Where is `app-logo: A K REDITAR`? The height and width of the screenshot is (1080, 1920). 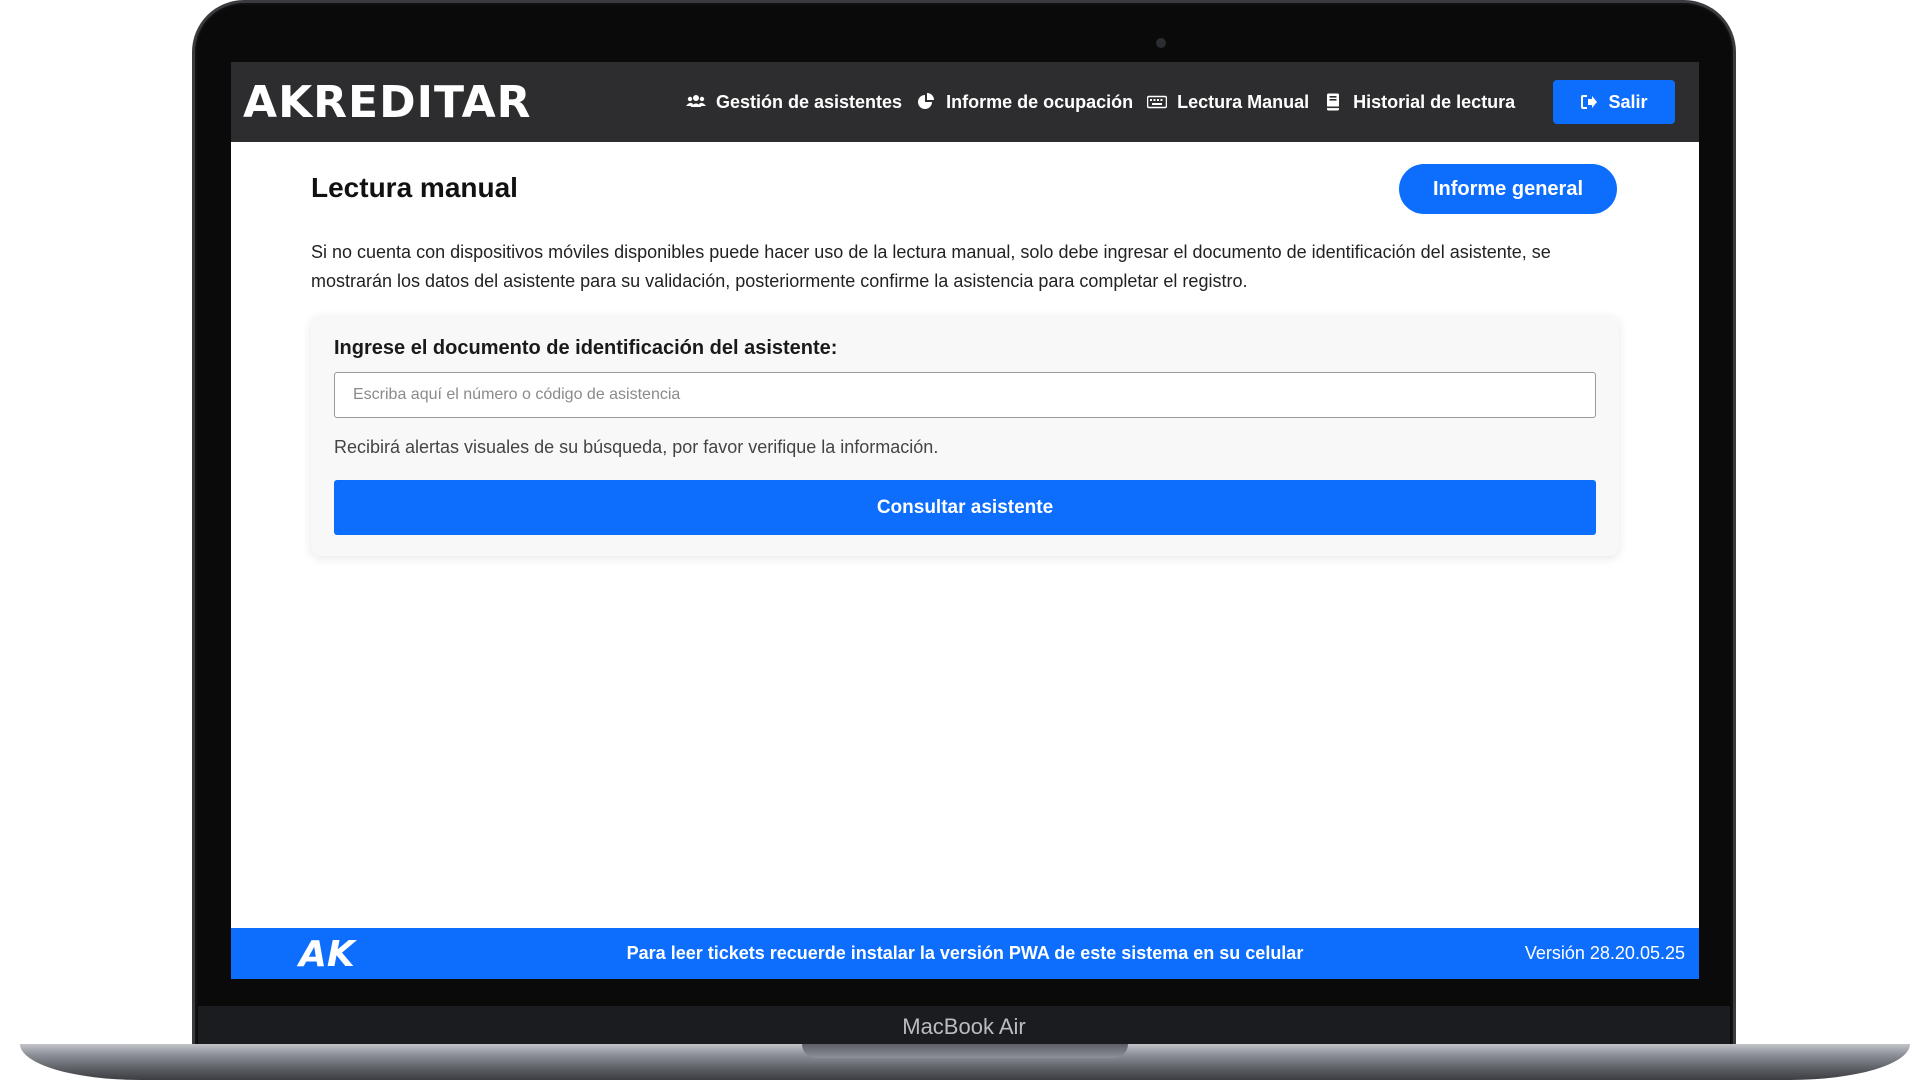 app-logo: A K REDITAR is located at coordinates (387, 102).